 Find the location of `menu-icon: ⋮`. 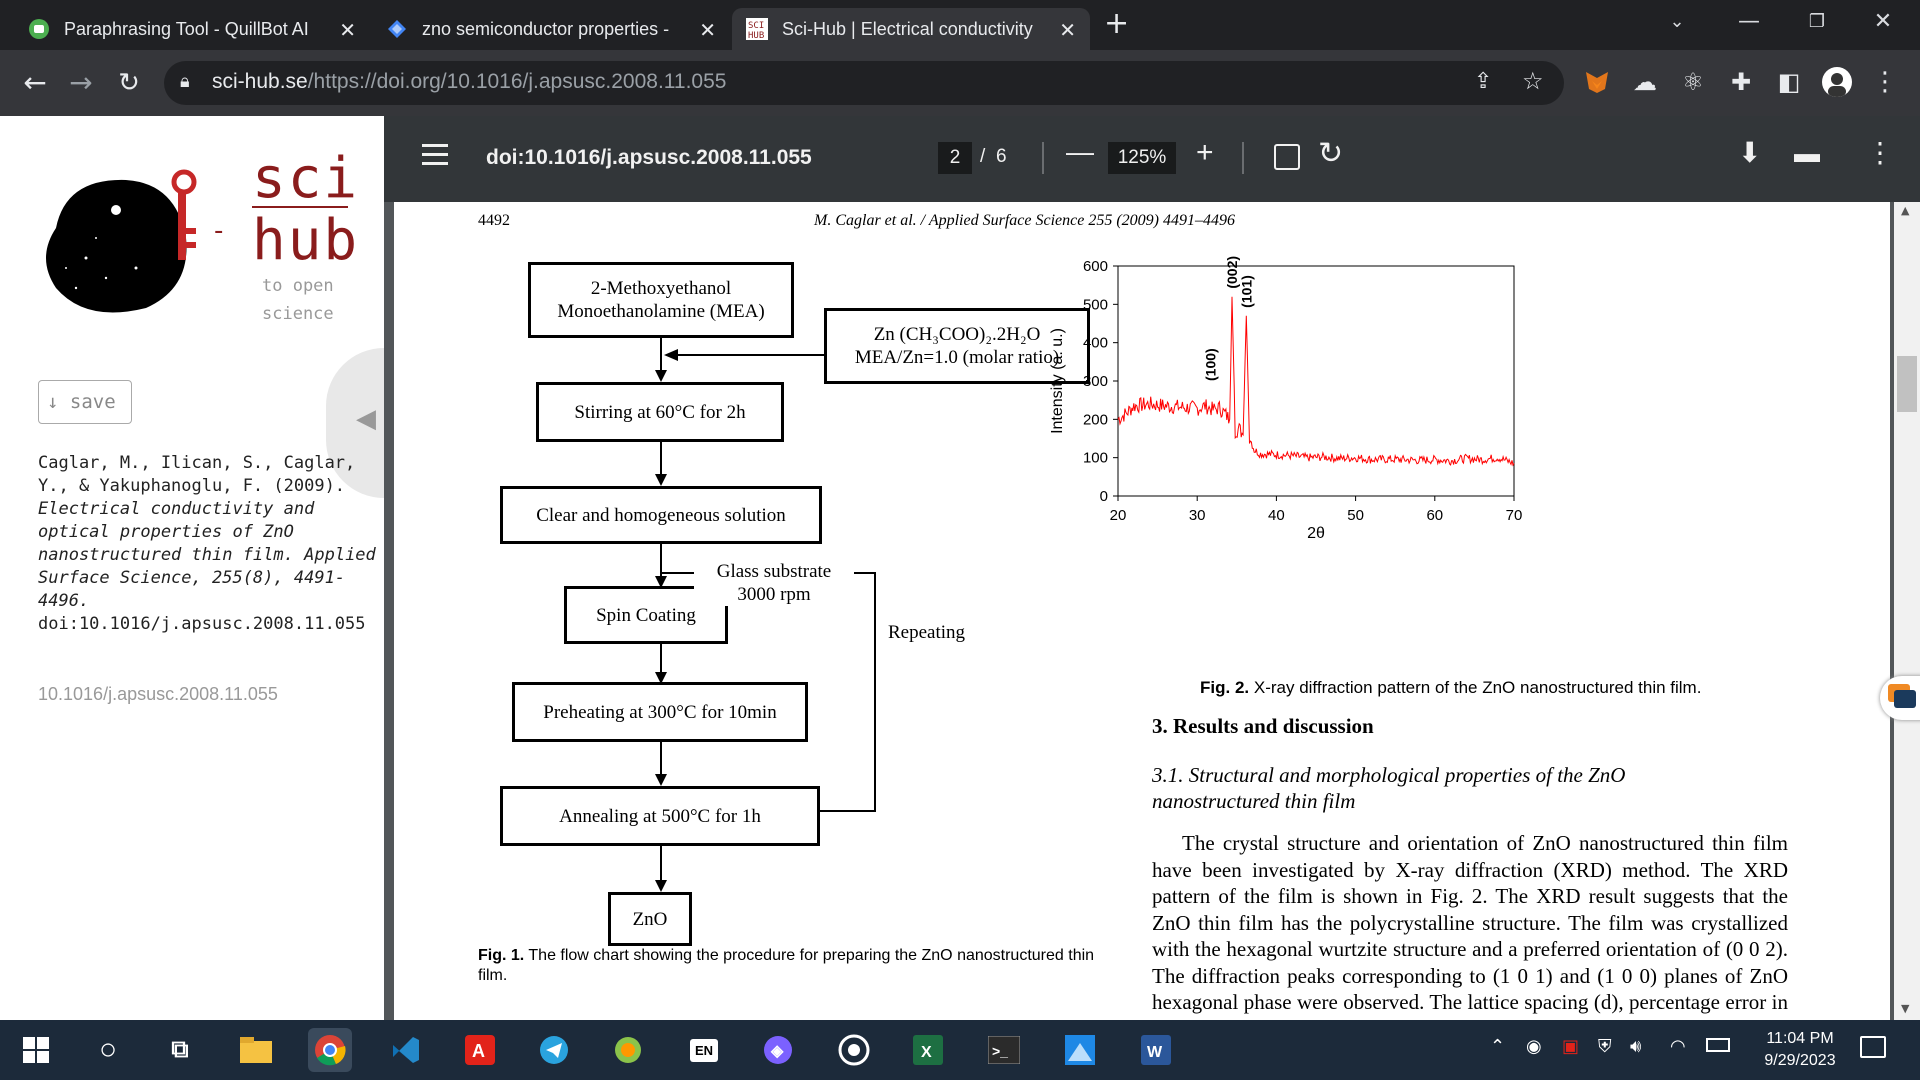

menu-icon: ⋮ is located at coordinates (1885, 82).